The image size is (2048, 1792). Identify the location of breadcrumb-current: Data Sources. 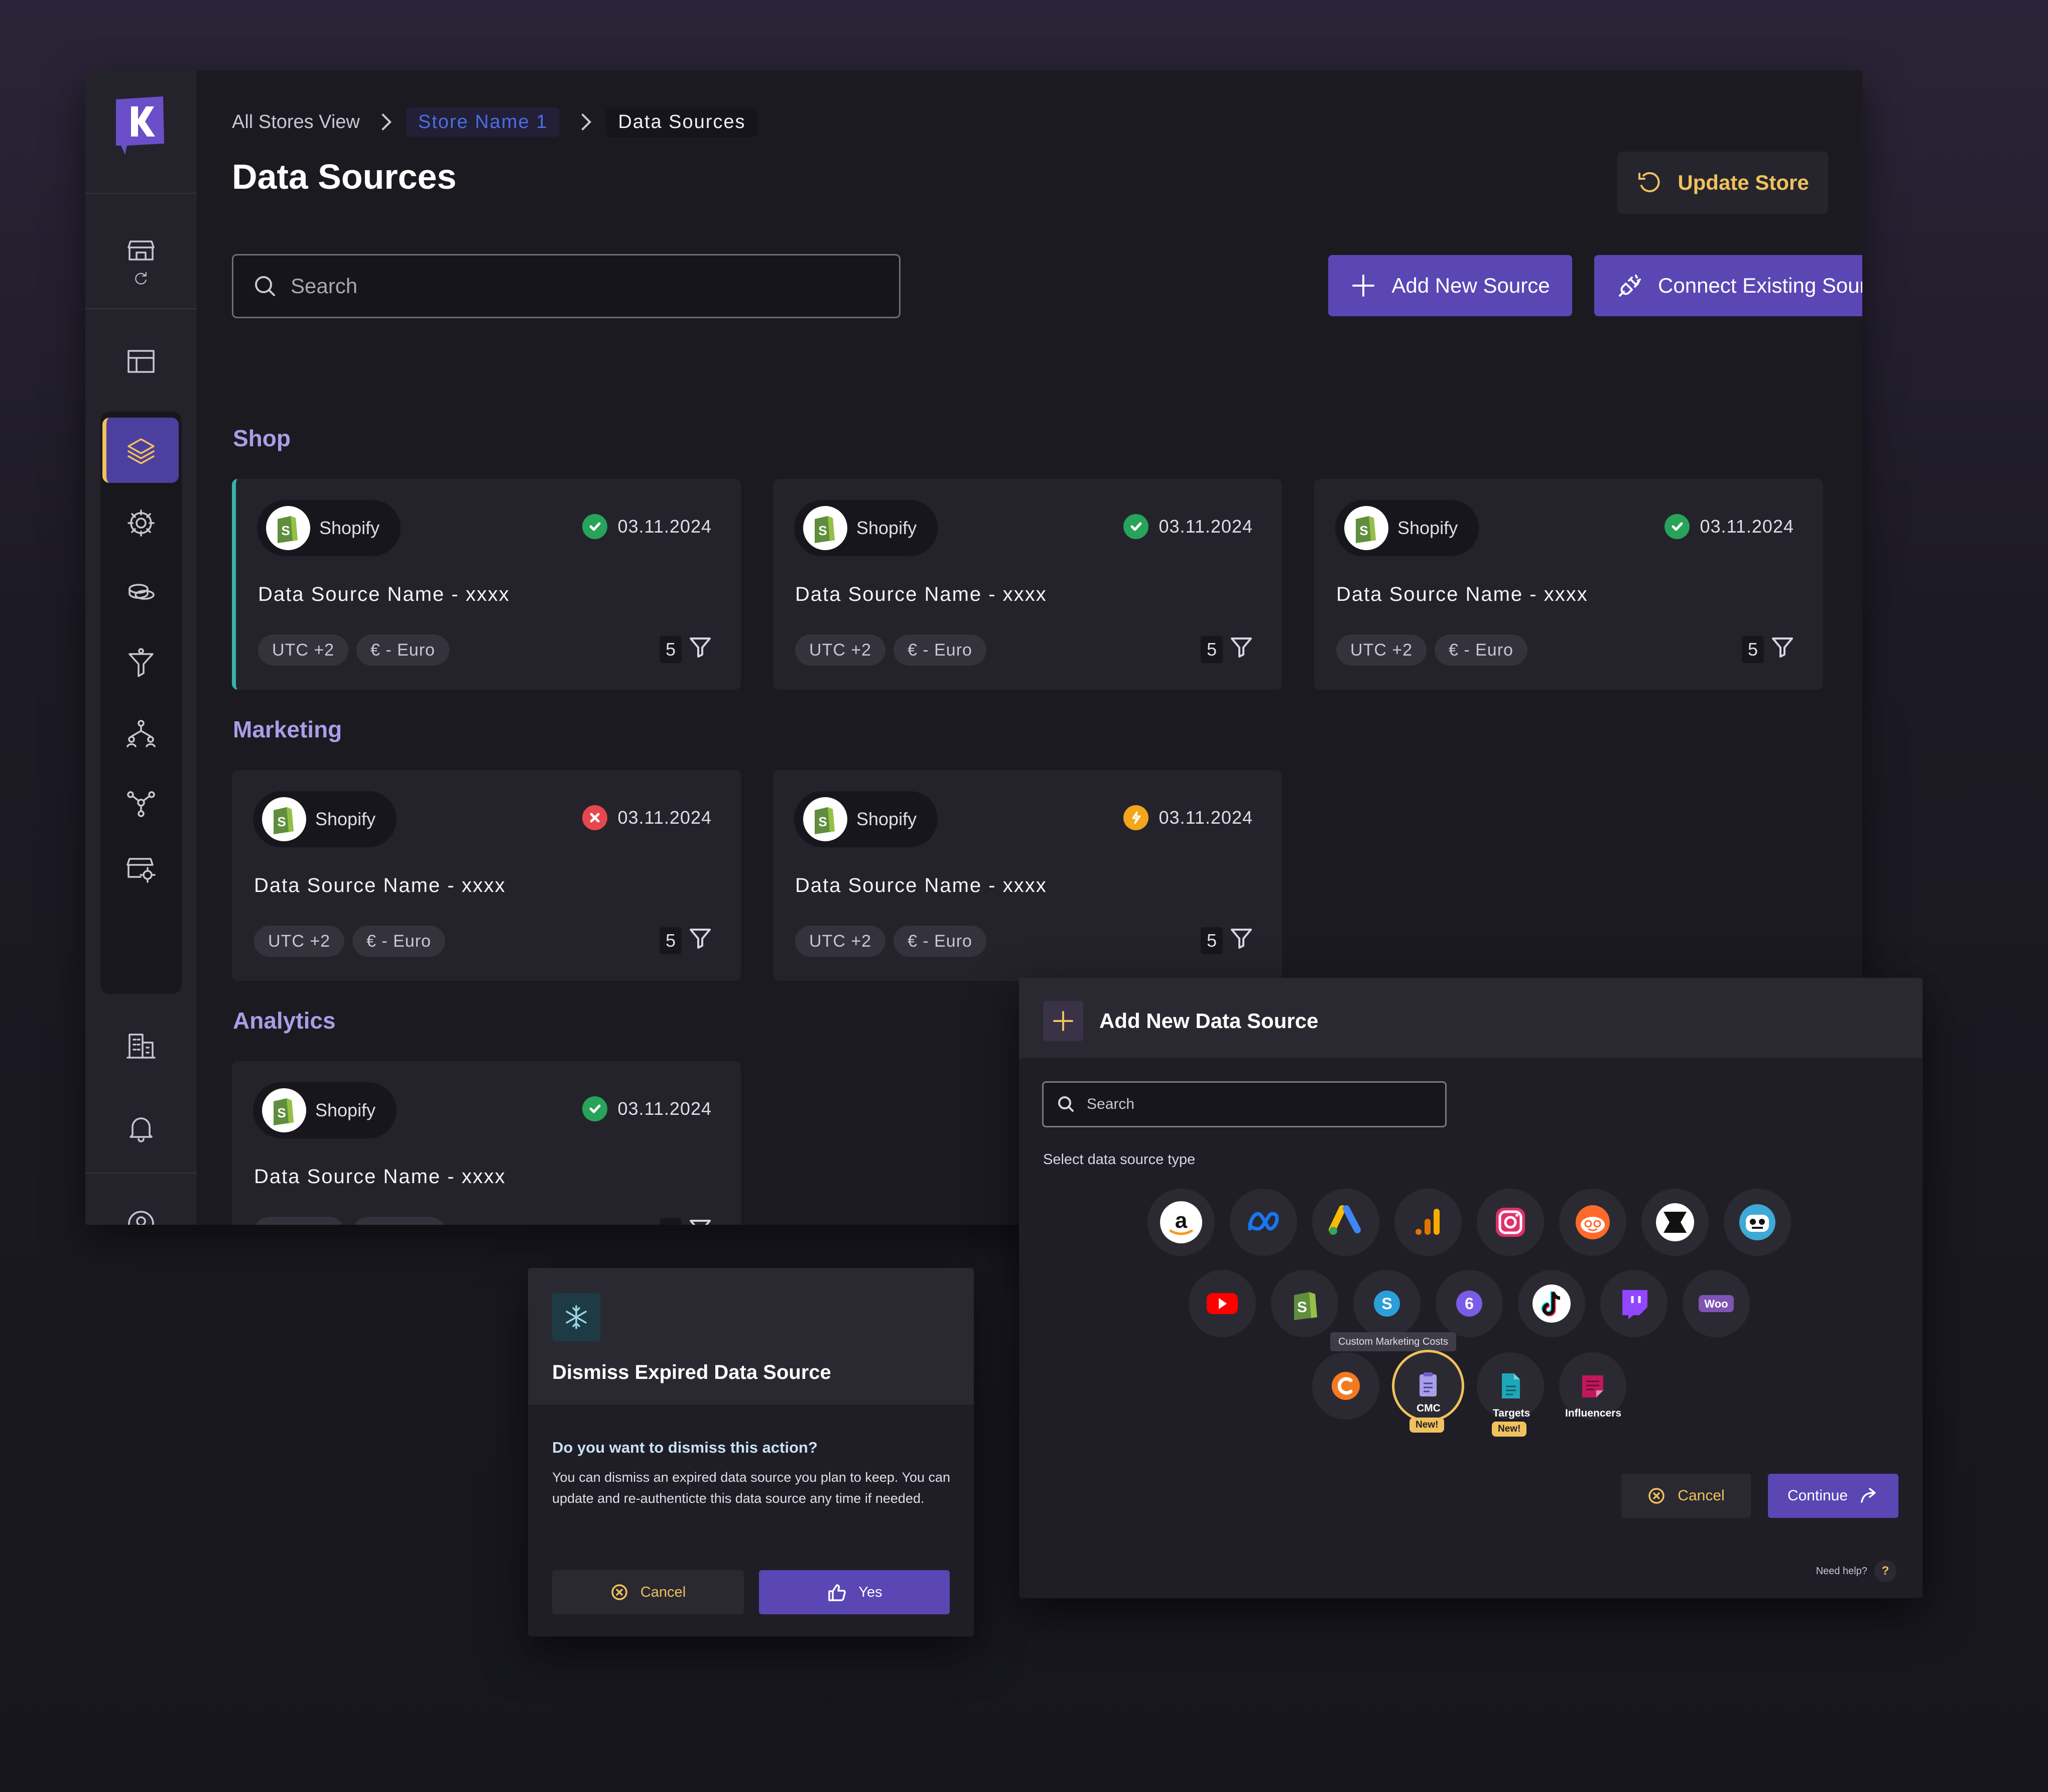
(682, 122).